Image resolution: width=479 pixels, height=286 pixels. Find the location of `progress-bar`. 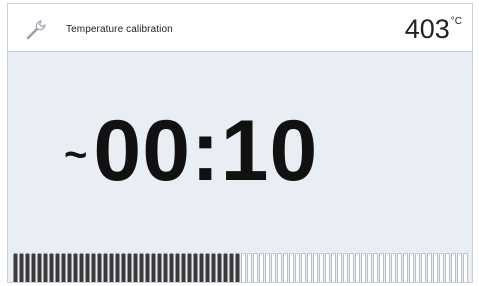

progress-bar is located at coordinates (240, 267).